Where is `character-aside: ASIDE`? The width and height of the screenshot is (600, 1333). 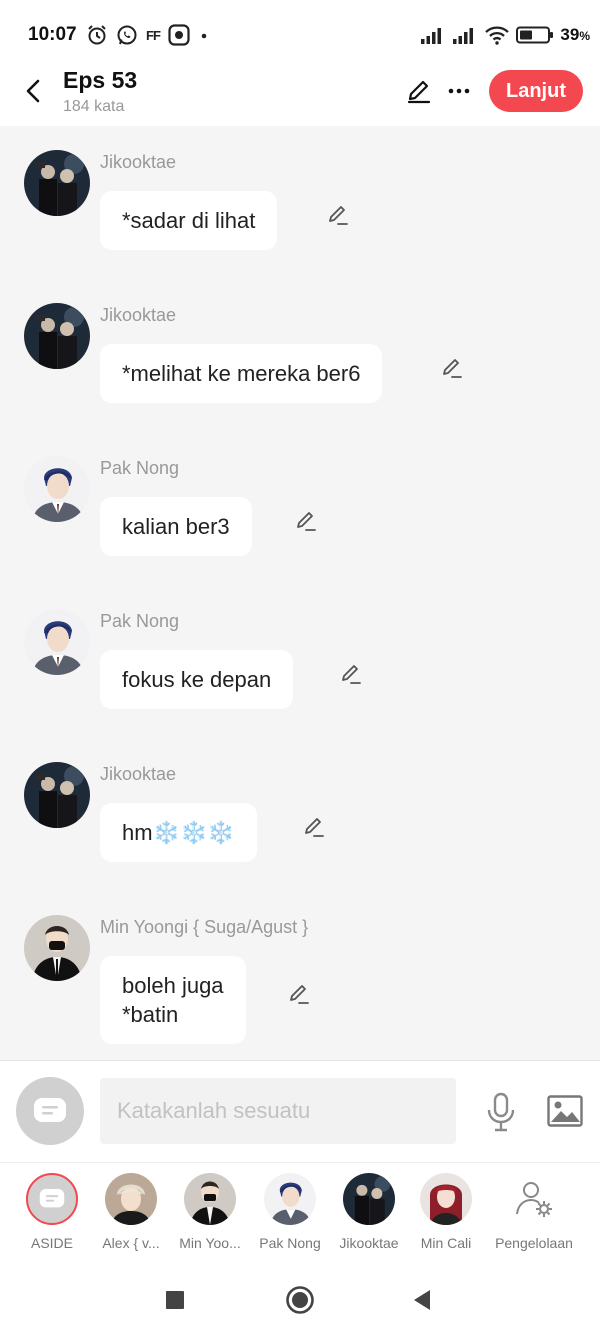 character-aside: ASIDE is located at coordinates (52, 1214).